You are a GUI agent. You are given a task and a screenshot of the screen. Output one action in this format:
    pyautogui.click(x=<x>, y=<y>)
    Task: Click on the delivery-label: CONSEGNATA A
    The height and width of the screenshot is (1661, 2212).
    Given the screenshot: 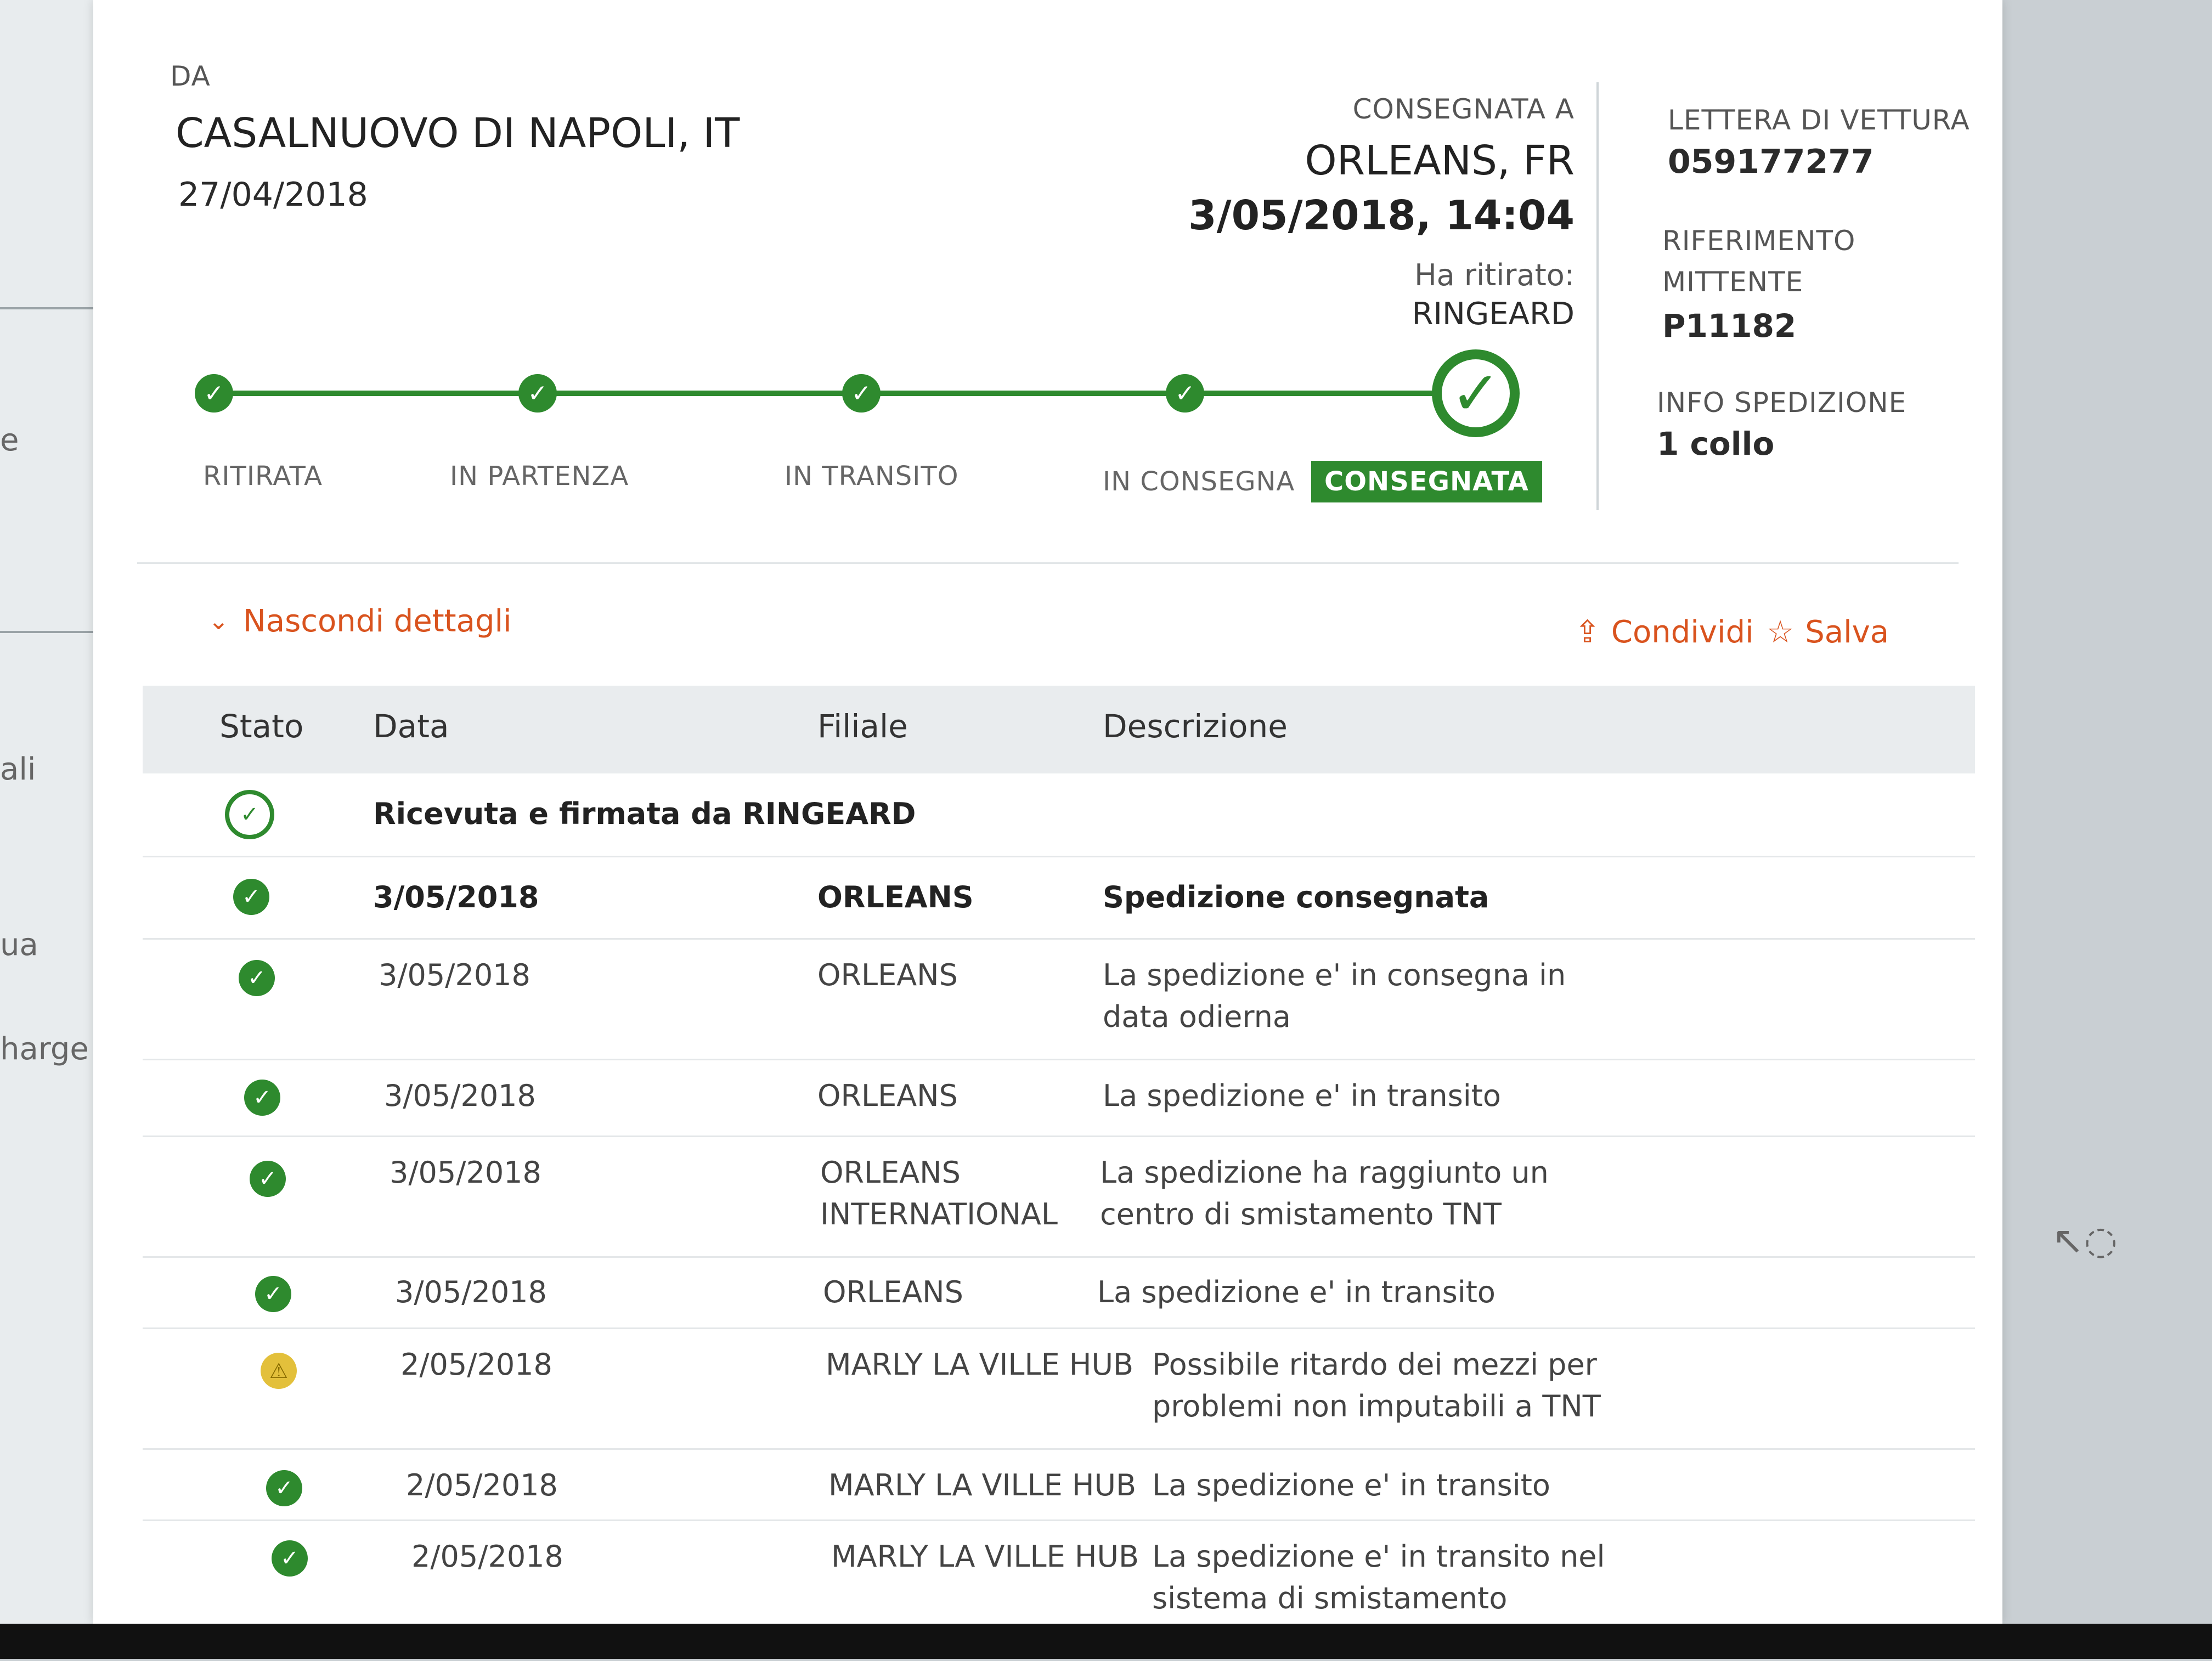 What is the action you would take?
    pyautogui.click(x=1463, y=109)
    